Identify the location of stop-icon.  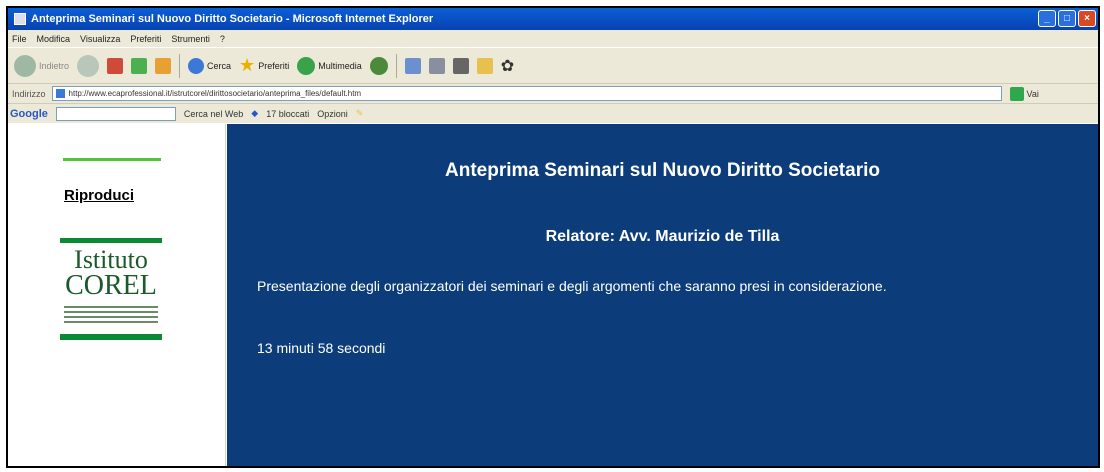
(115, 65).